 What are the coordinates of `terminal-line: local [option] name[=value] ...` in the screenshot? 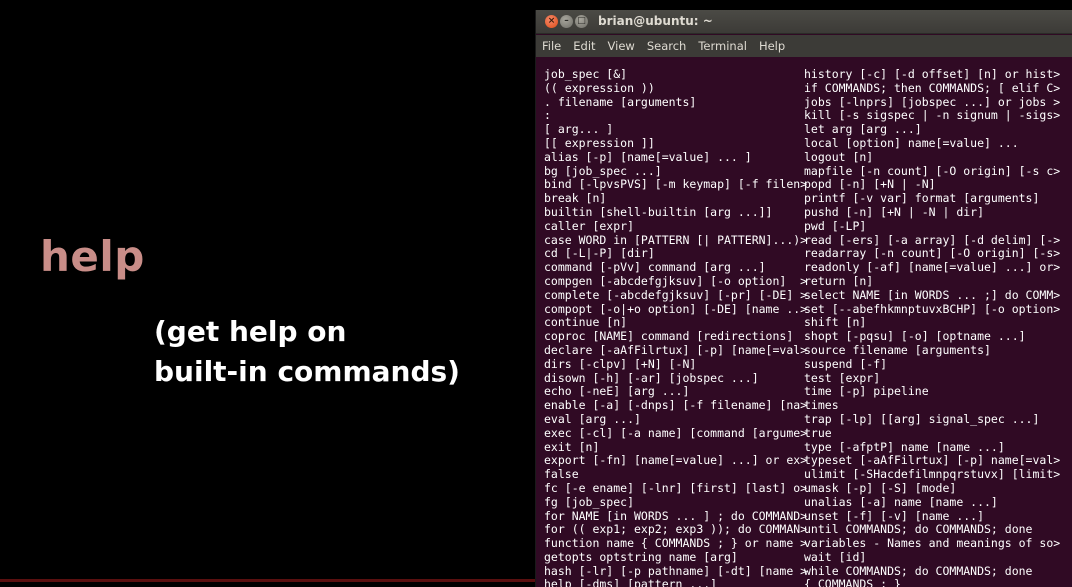 It's located at (911, 143).